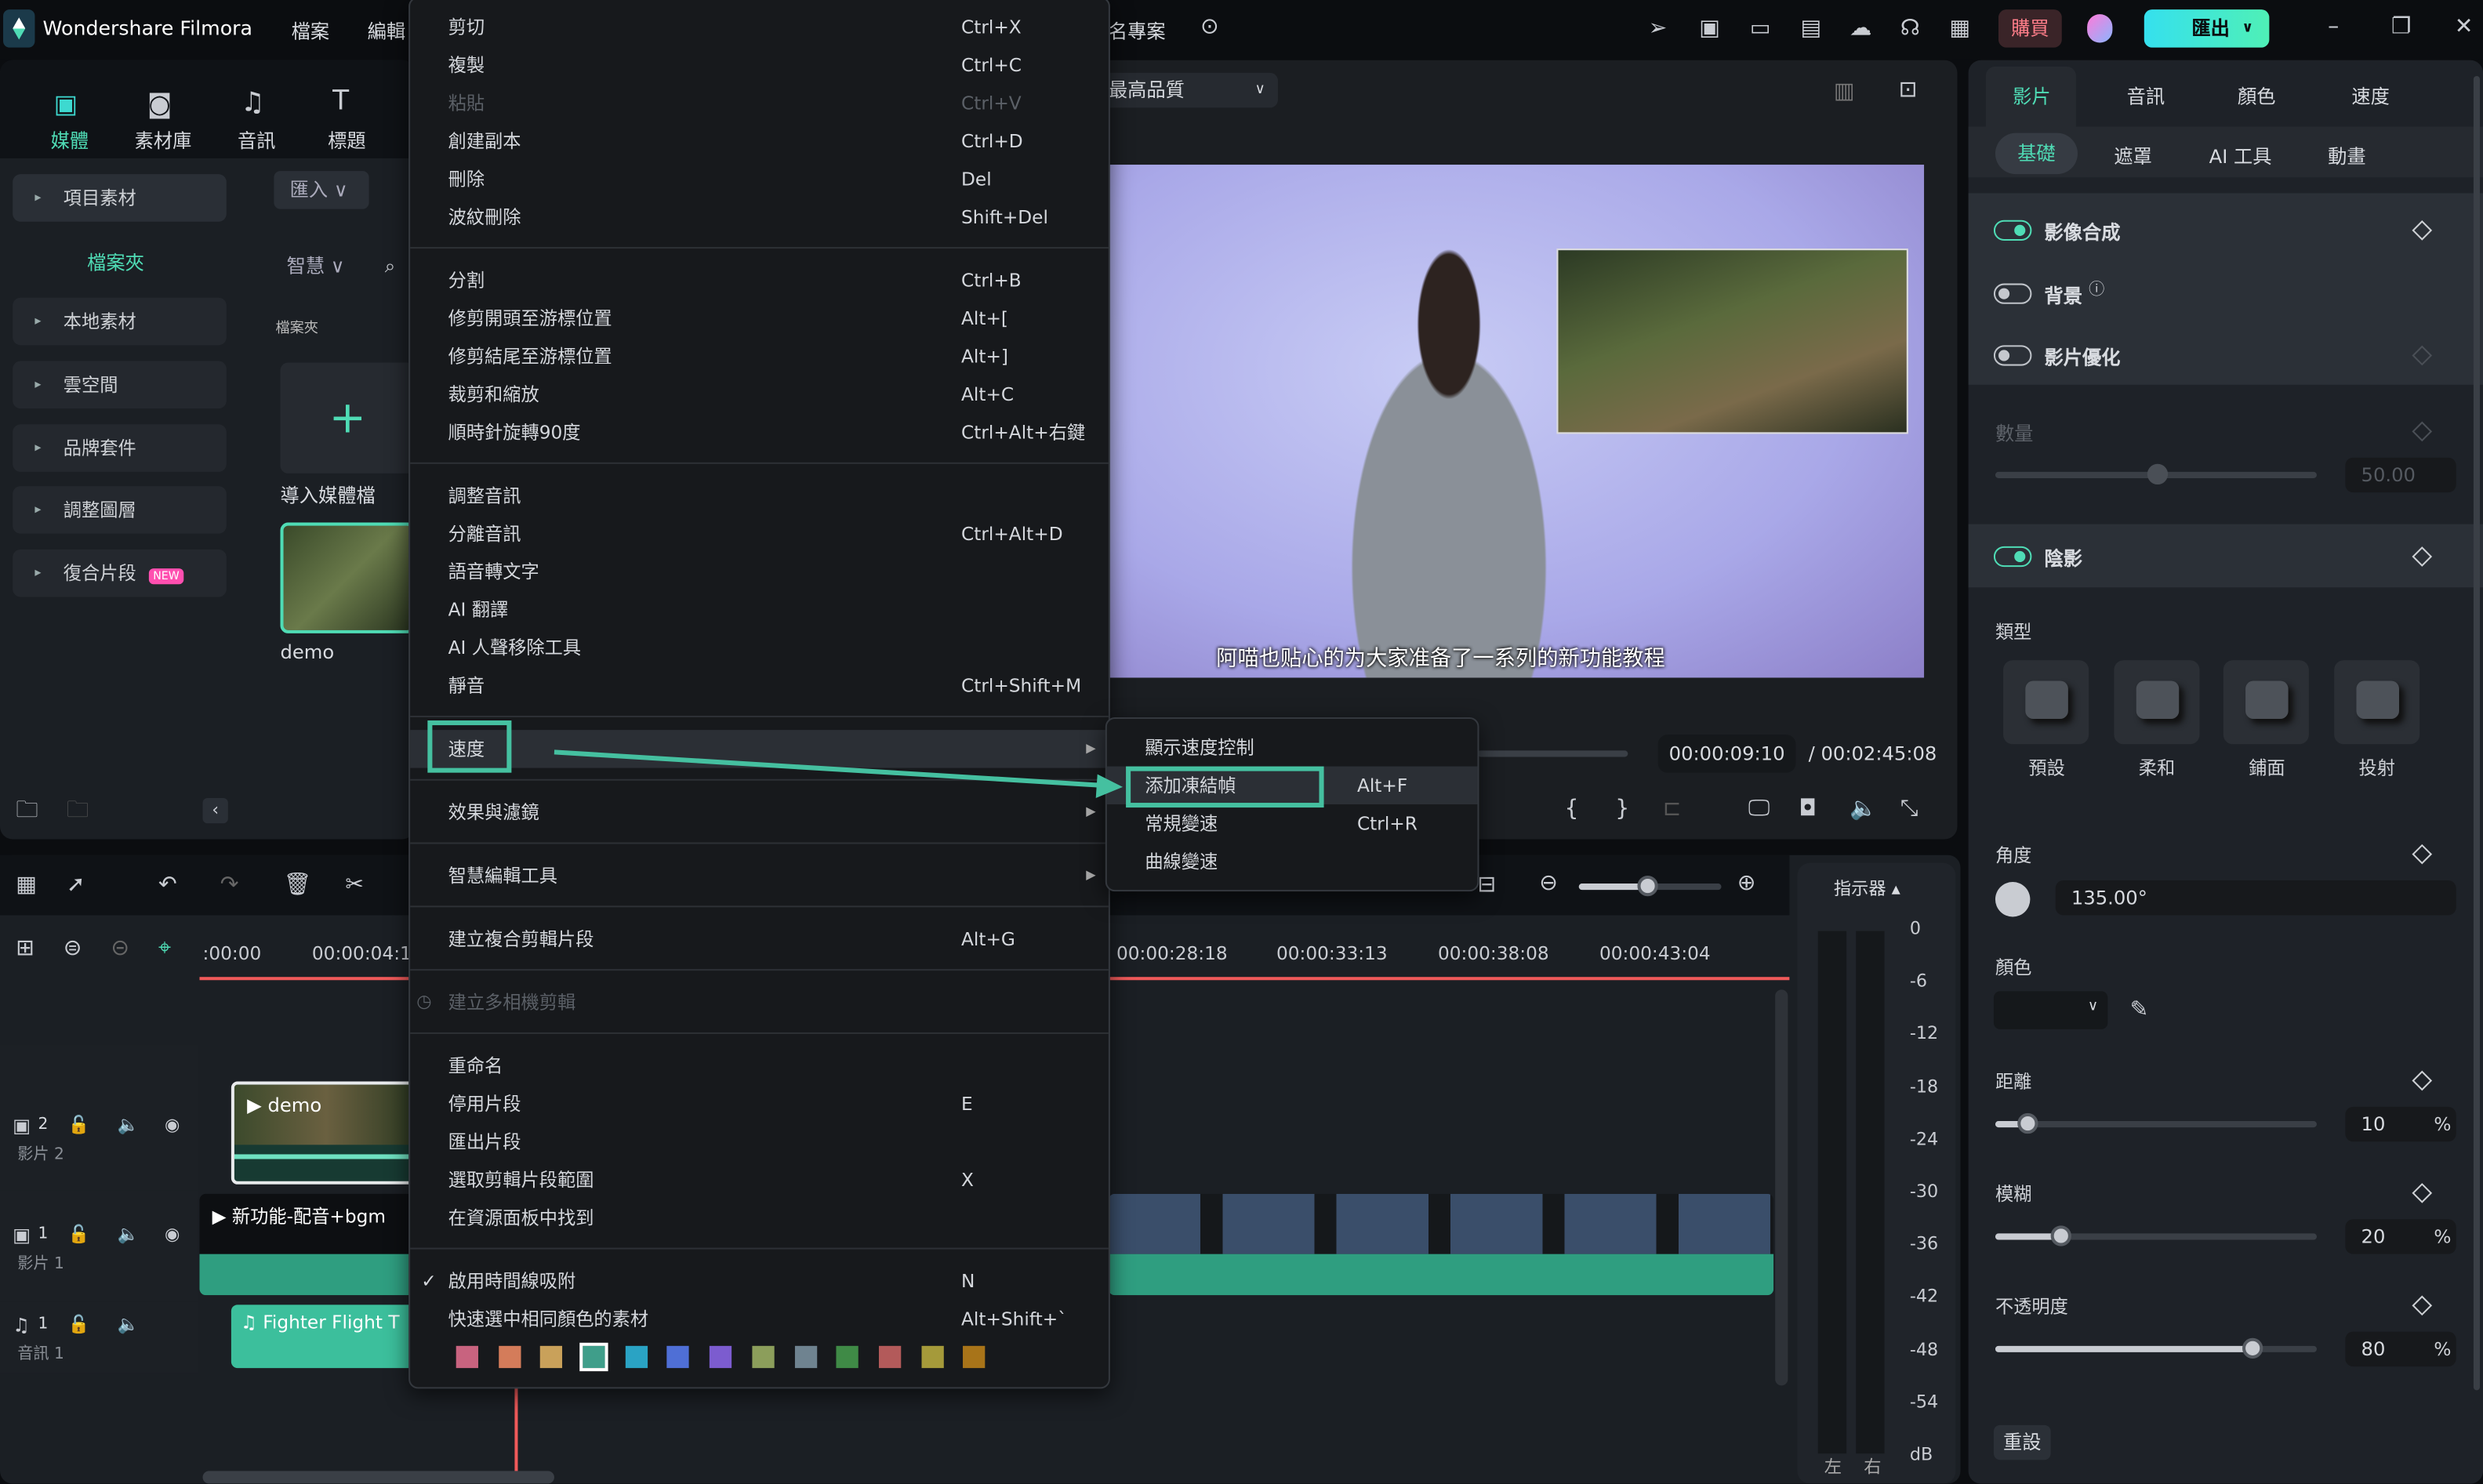 The height and width of the screenshot is (1484, 2483). What do you see at coordinates (839, 773) in the screenshot?
I see `annotation-arrow` at bounding box center [839, 773].